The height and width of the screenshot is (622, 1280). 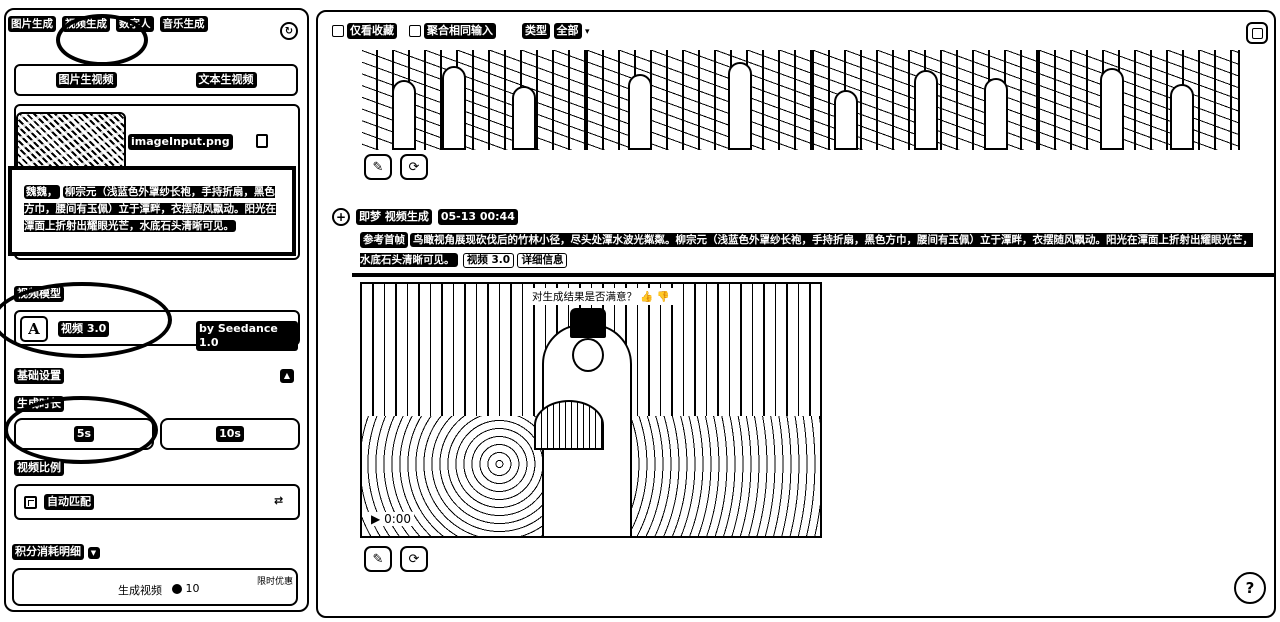 What do you see at coordinates (813, 275) in the screenshot?
I see `divider` at bounding box center [813, 275].